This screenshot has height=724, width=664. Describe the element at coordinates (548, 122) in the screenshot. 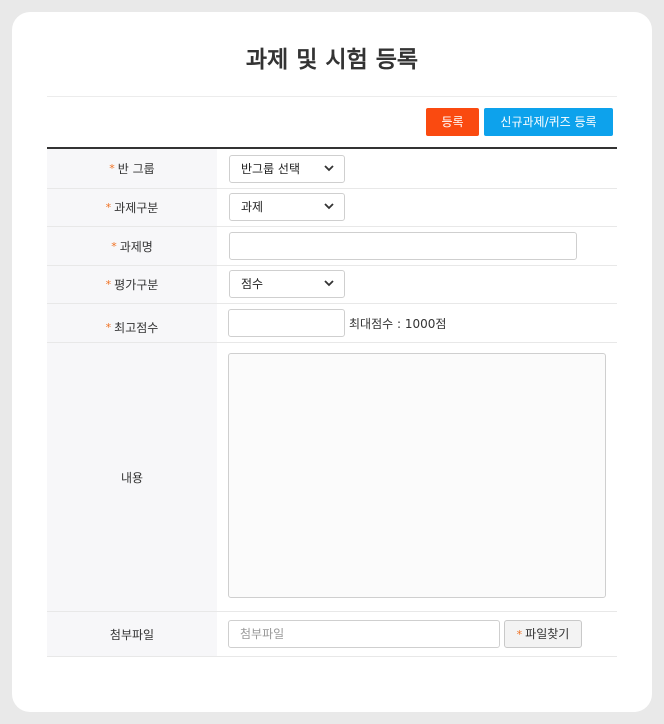

I see `new-assignment-quiz-button: 신규과제/퀴즈 등록` at that location.